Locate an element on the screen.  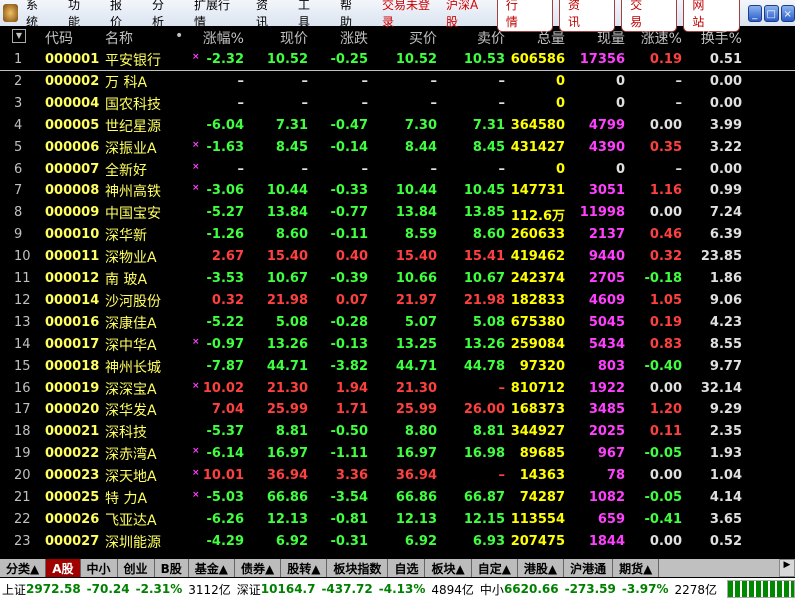
col-name: 名称 is located at coordinates (119, 38).